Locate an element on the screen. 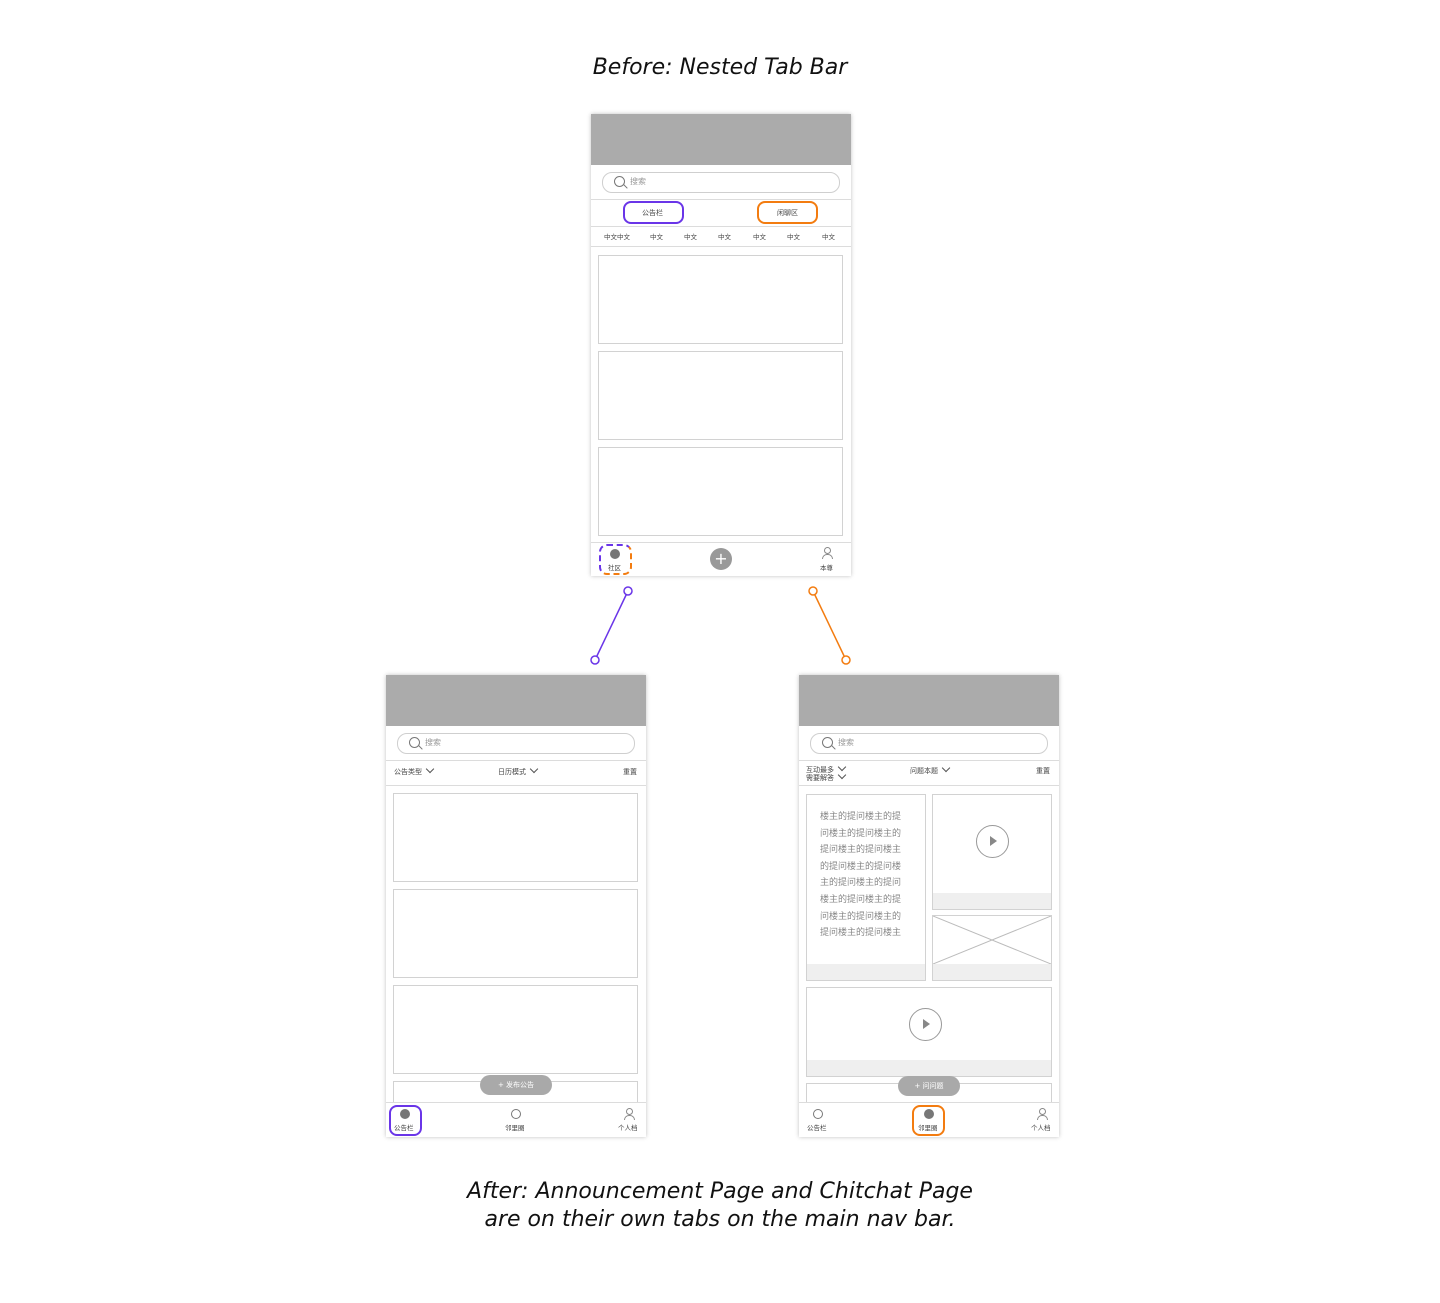 This screenshot has height=1303, width=1440. image-placeholder-icon is located at coordinates (992, 940).